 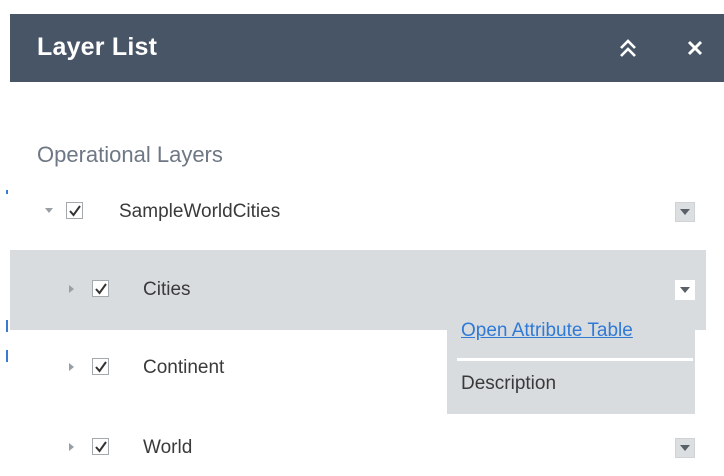 What do you see at coordinates (97, 47) in the screenshot?
I see `panel-title: Layer List` at bounding box center [97, 47].